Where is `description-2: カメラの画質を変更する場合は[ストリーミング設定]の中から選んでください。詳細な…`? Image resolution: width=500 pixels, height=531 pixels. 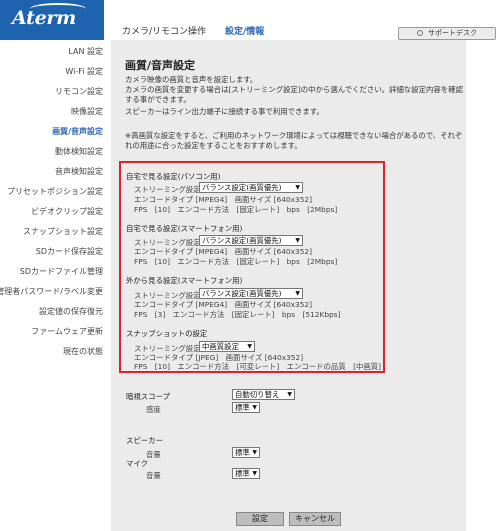 description-2: カメラの画質を変更する場合は[ストリーミング設定]の中から選んでください。詳細な… is located at coordinates (294, 94).